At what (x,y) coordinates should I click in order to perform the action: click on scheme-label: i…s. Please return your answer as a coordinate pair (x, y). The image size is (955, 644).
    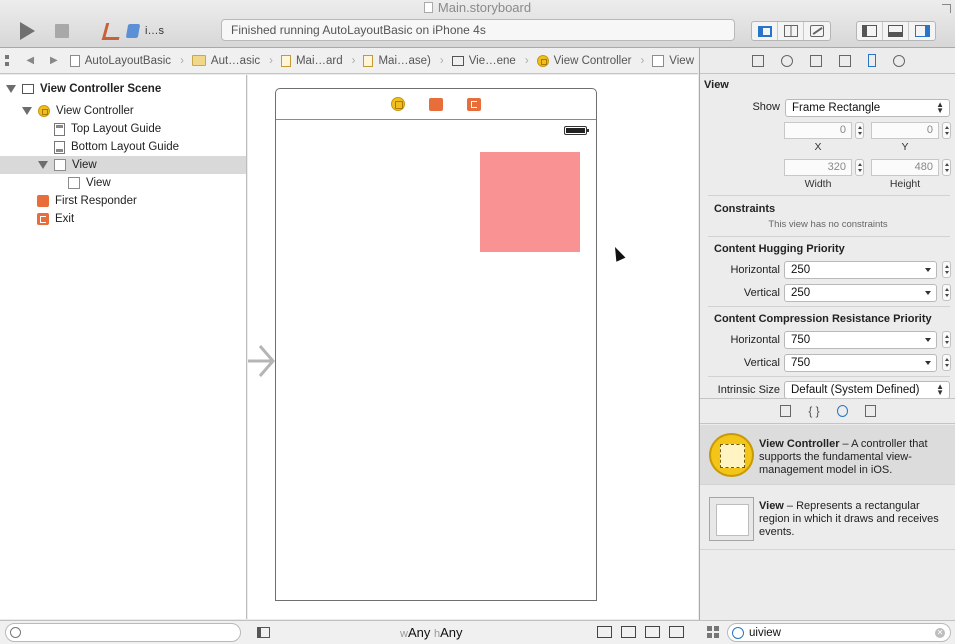
    Looking at the image, I should click on (154, 31).